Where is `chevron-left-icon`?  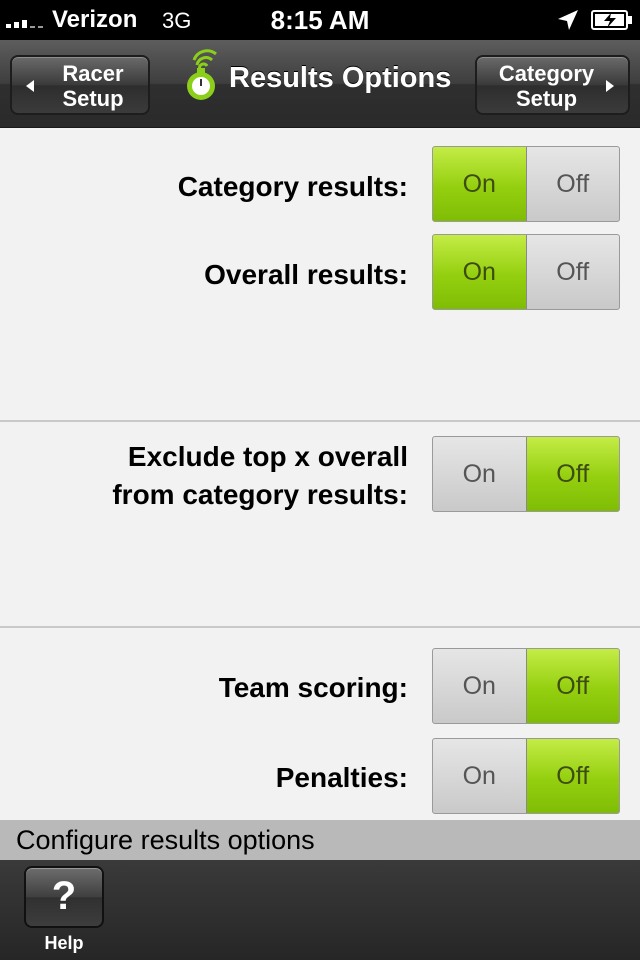
chevron-left-icon is located at coordinates (30, 86).